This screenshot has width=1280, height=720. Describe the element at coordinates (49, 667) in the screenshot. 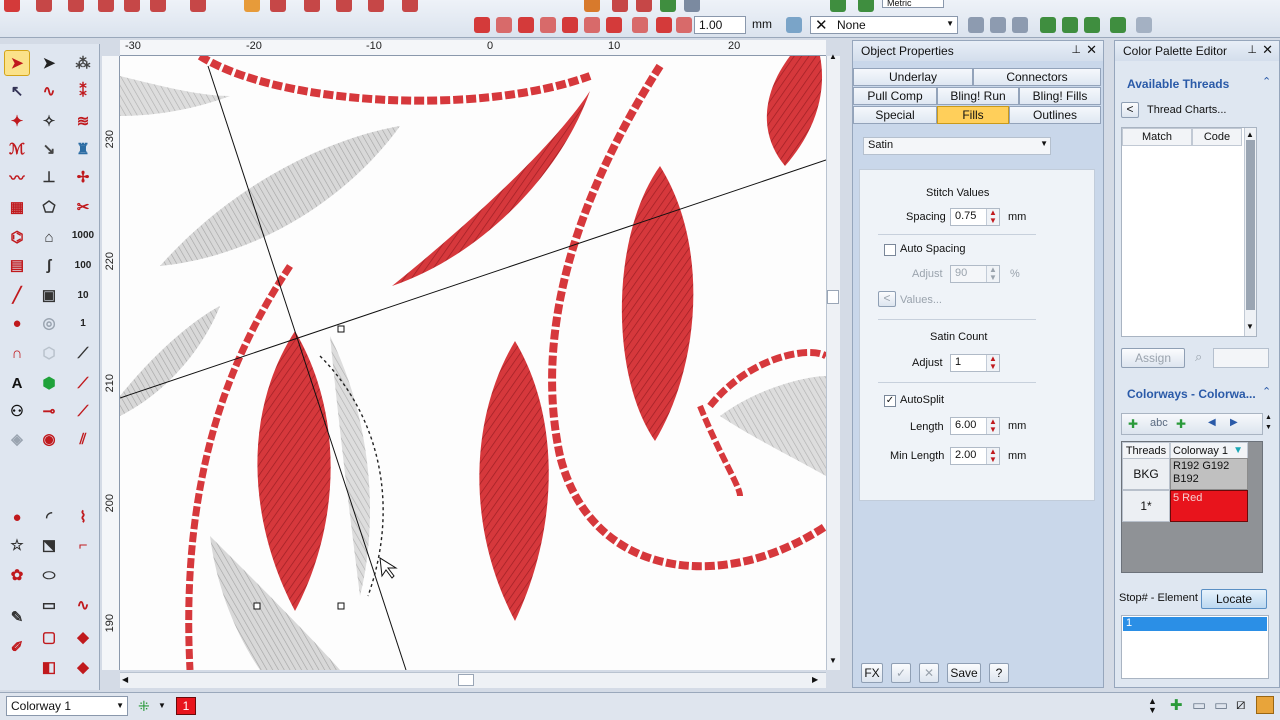

I see `clip-icon: ◧` at that location.